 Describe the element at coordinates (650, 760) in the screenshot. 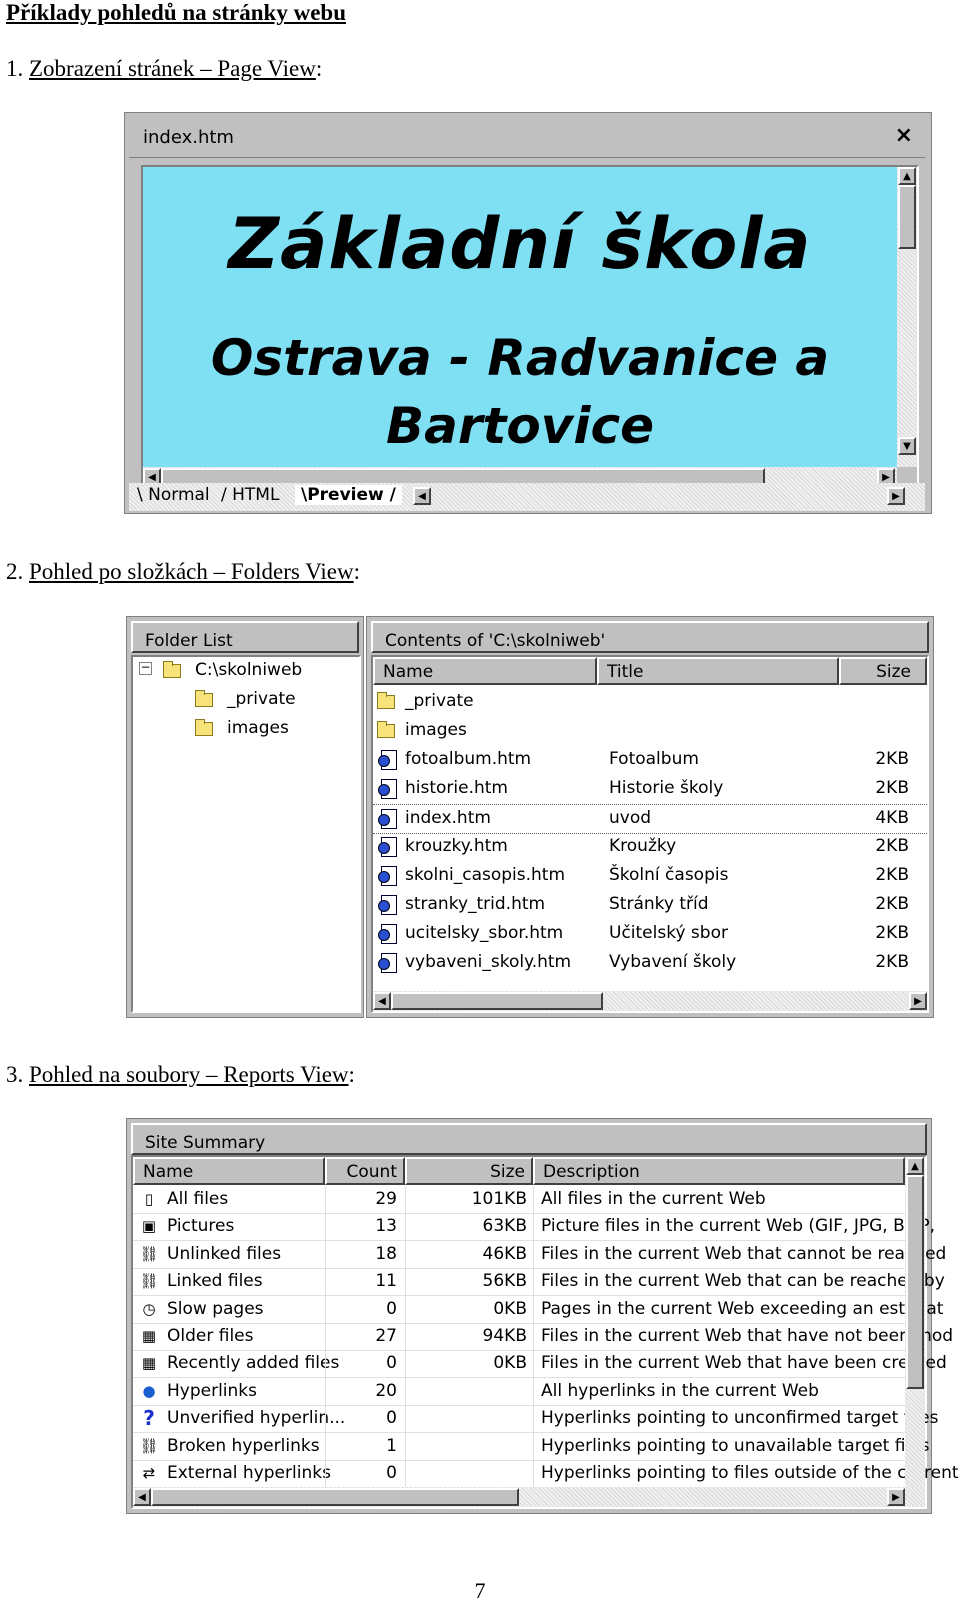

I see `file-row: fotoalbum.htm Fotoalbum 2KB` at that location.